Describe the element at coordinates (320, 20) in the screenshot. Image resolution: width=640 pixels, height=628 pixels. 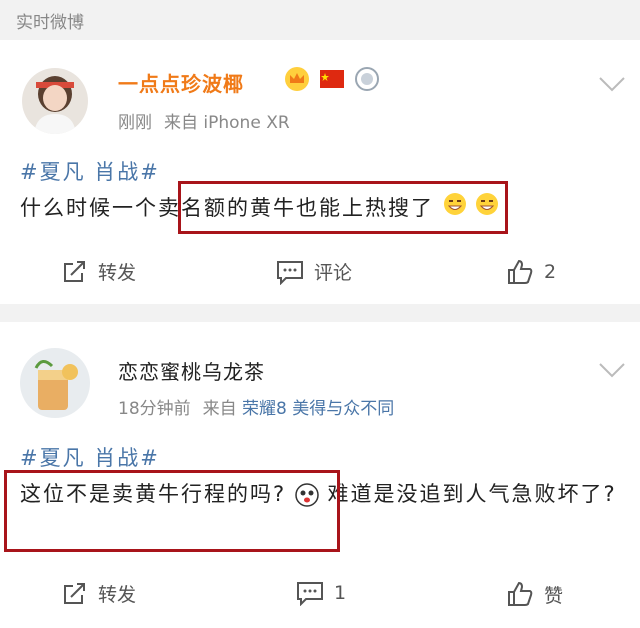
I see `section-header: 实时微博` at that location.